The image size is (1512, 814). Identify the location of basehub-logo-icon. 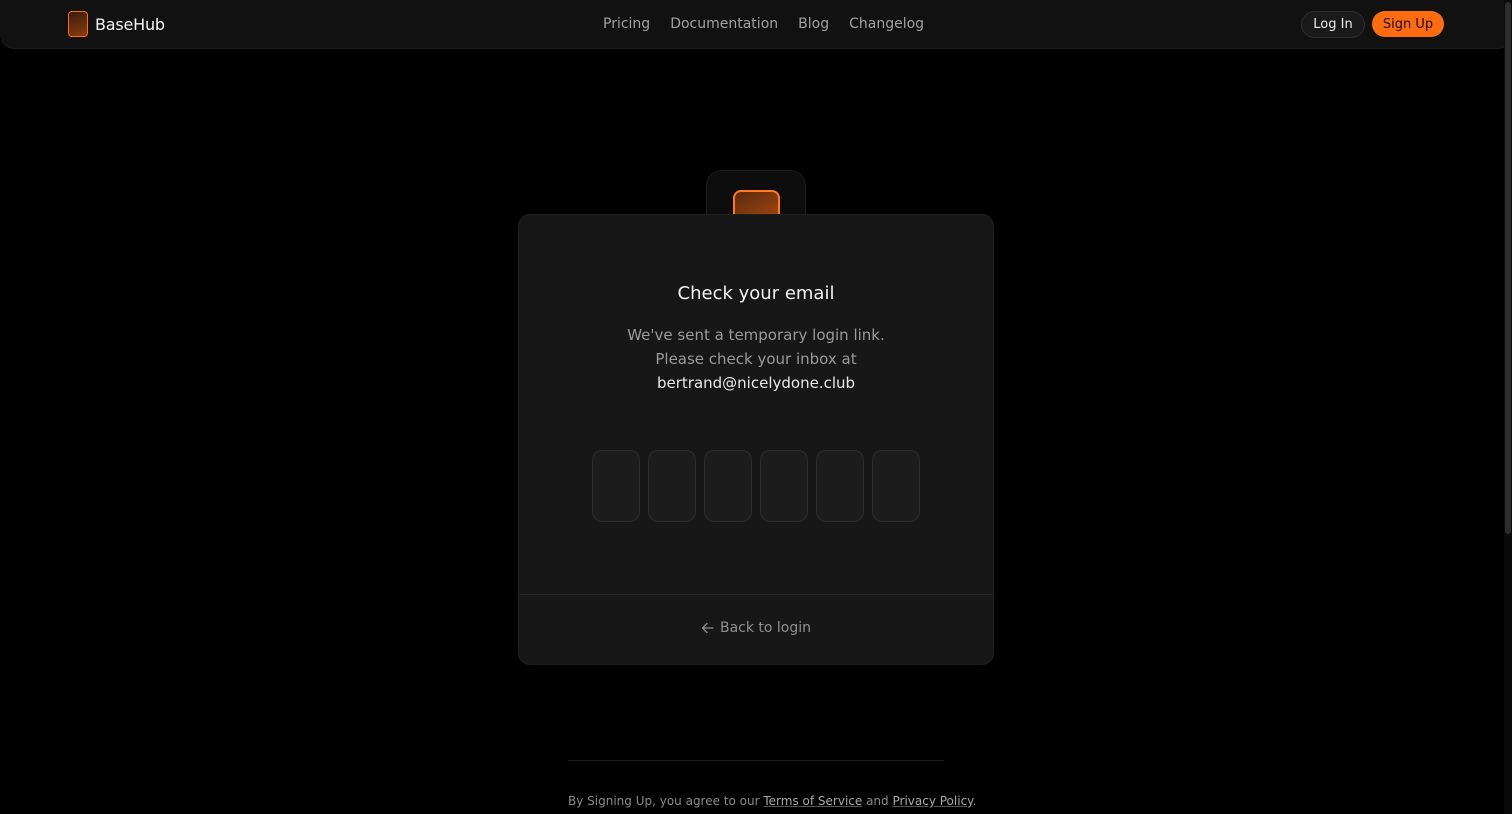
(78, 24).